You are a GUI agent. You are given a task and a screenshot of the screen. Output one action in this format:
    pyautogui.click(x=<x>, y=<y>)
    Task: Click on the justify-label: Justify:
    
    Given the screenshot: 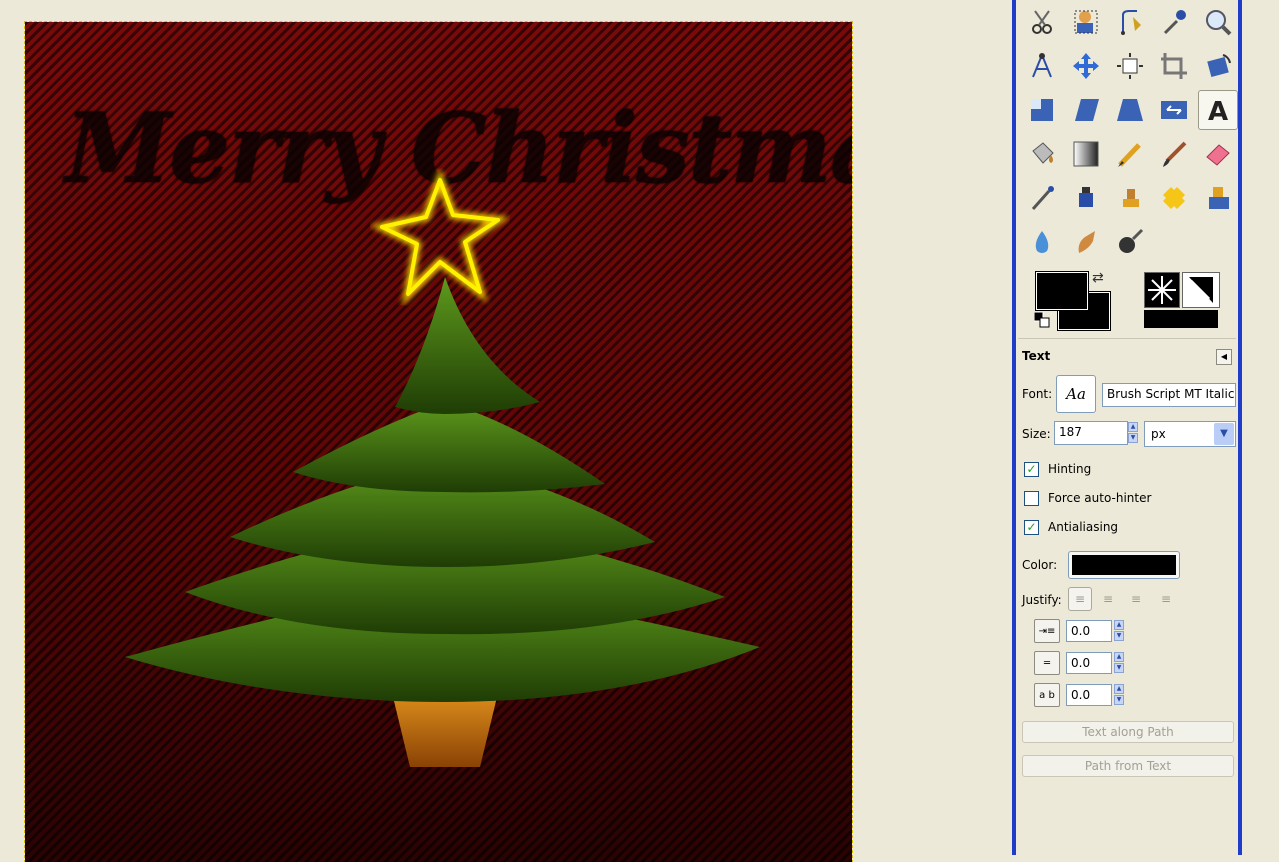 What is the action you would take?
    pyautogui.click(x=1042, y=600)
    